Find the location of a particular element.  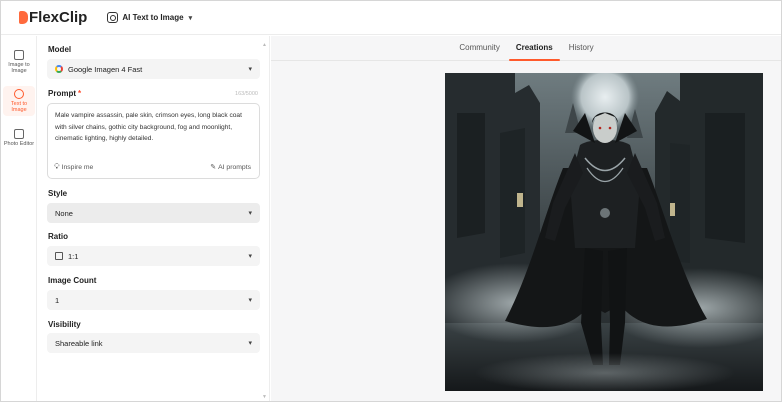

logo-text: FlexClip is located at coordinates (58, 17).